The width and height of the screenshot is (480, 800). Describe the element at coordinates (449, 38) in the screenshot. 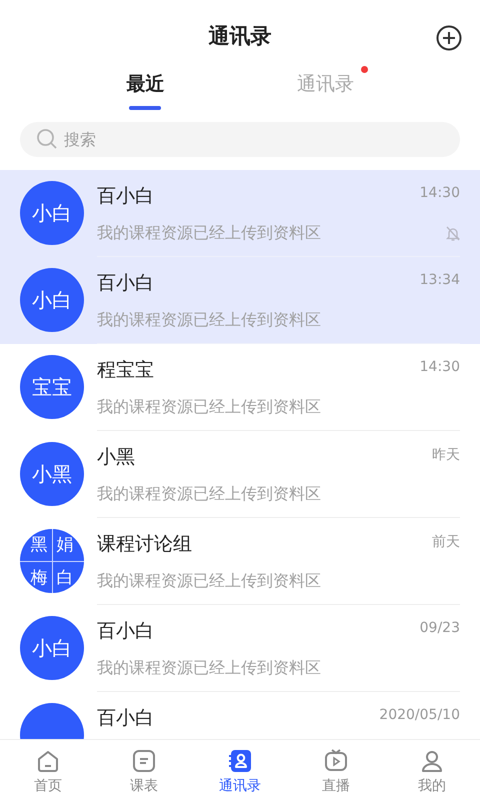

I see `add-icon` at that location.